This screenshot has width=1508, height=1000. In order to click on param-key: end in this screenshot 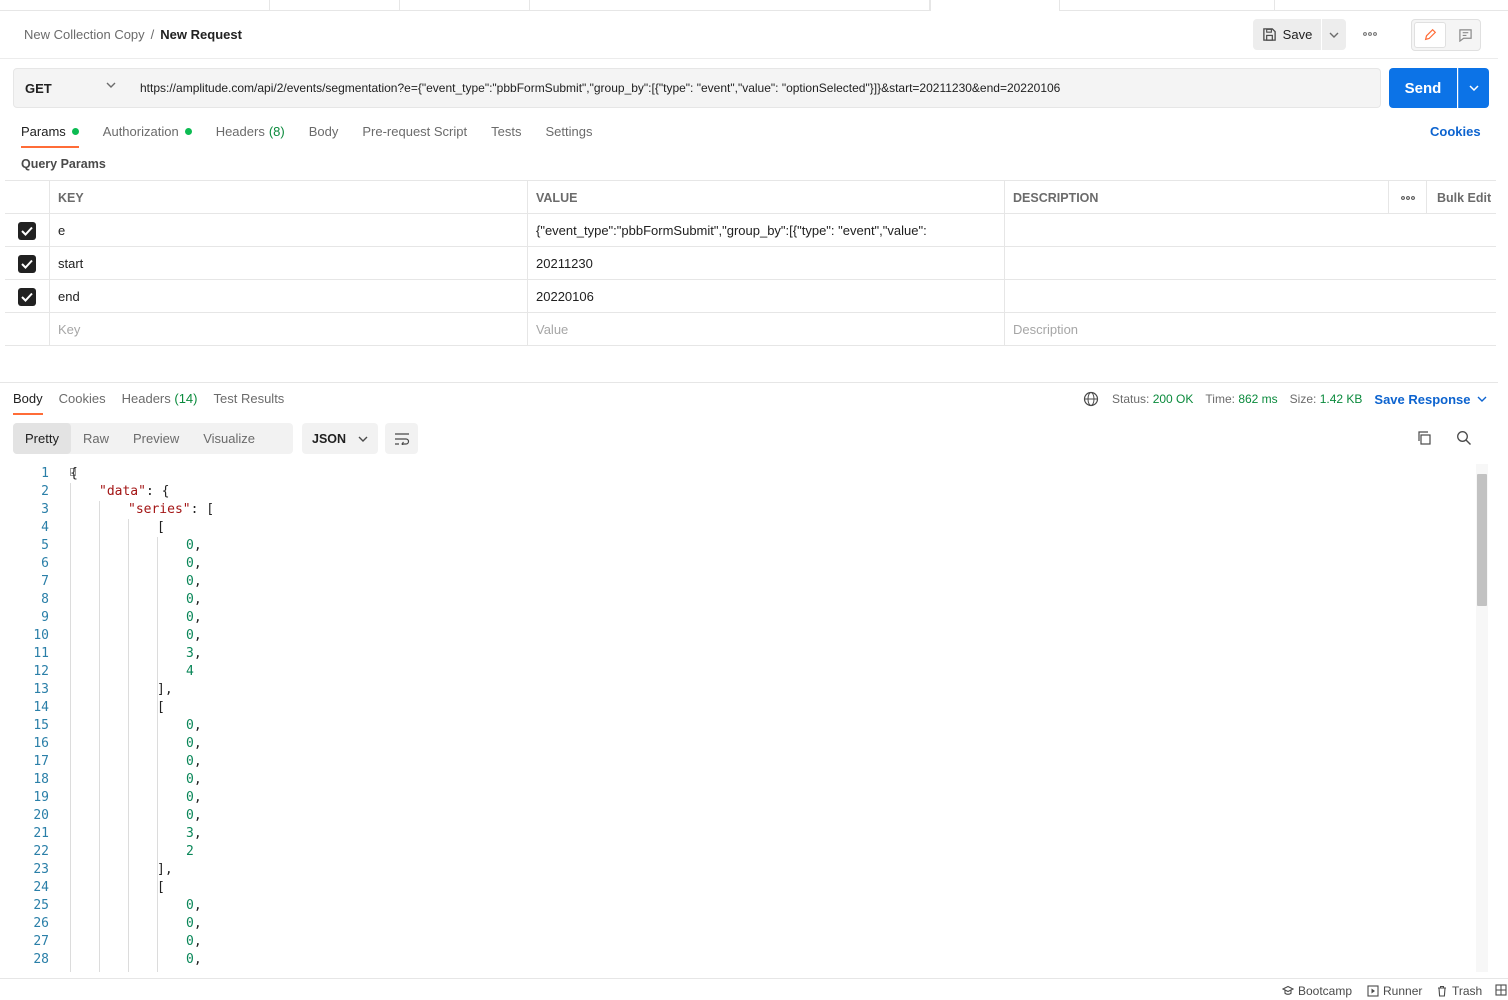, I will do `click(288, 296)`.